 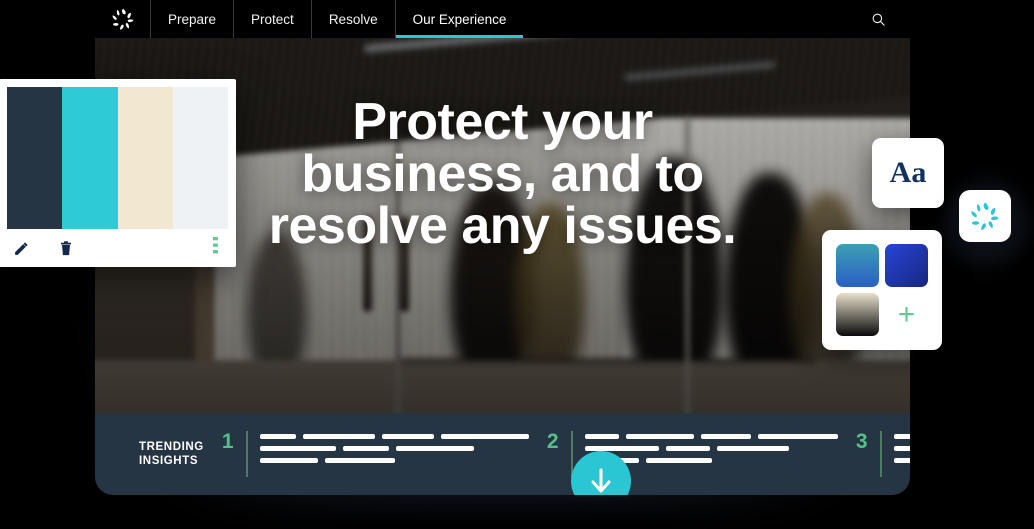 I want to click on palette-action-bar, so click(x=118, y=248).